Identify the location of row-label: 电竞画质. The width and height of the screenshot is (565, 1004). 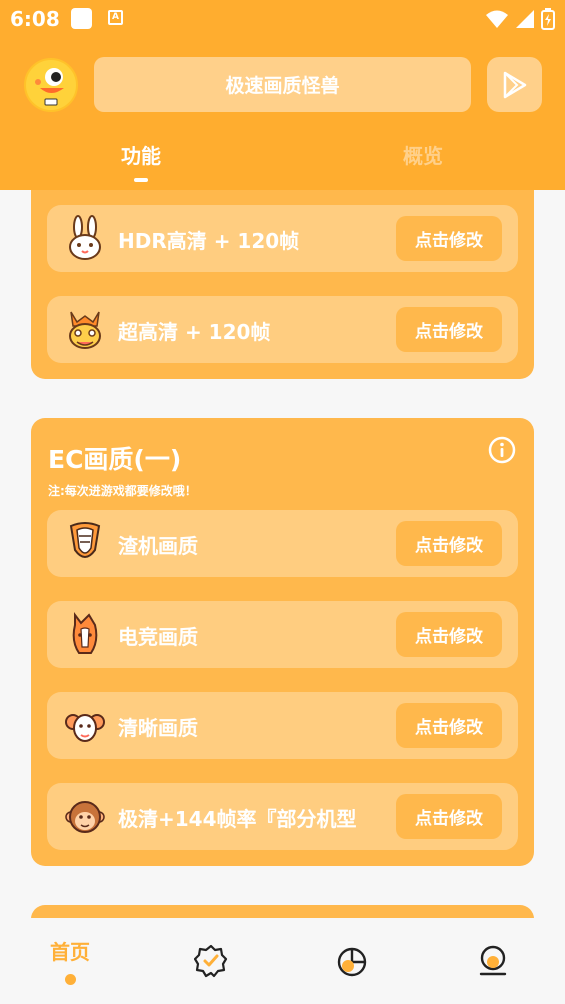
(158, 637).